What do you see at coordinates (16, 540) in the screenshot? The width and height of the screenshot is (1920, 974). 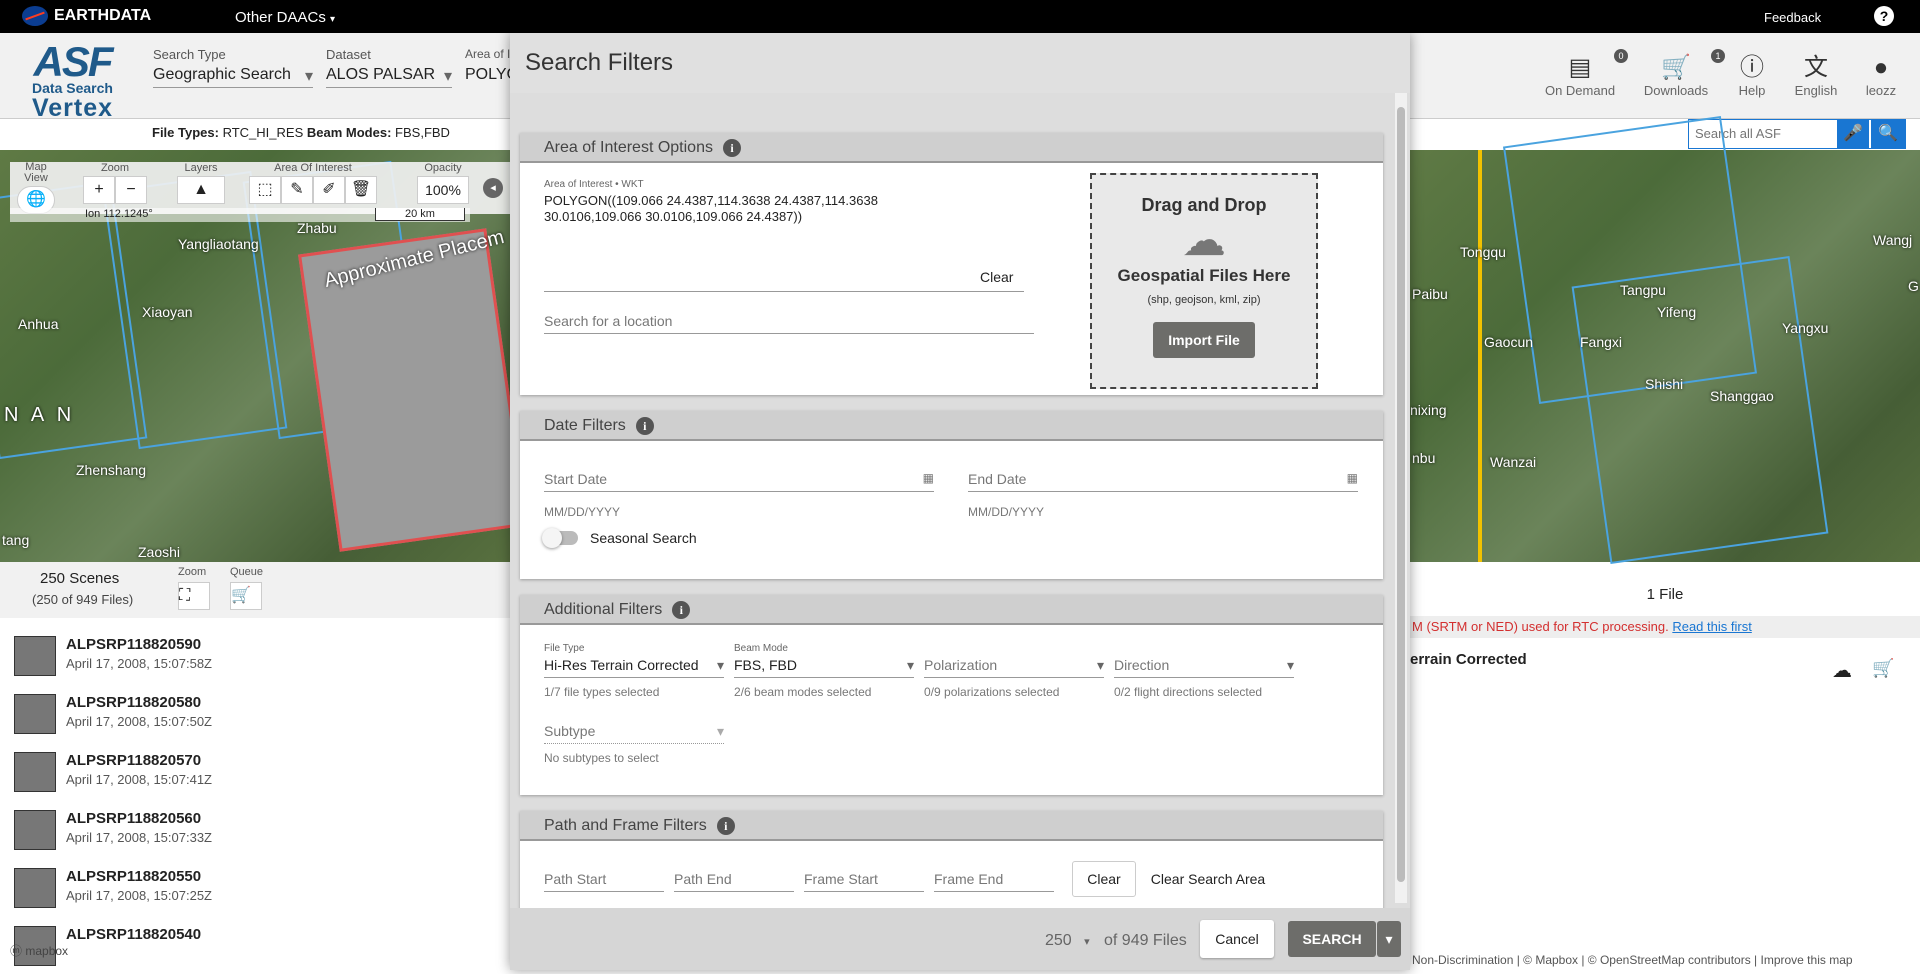 I see `map-place-label: tang` at bounding box center [16, 540].